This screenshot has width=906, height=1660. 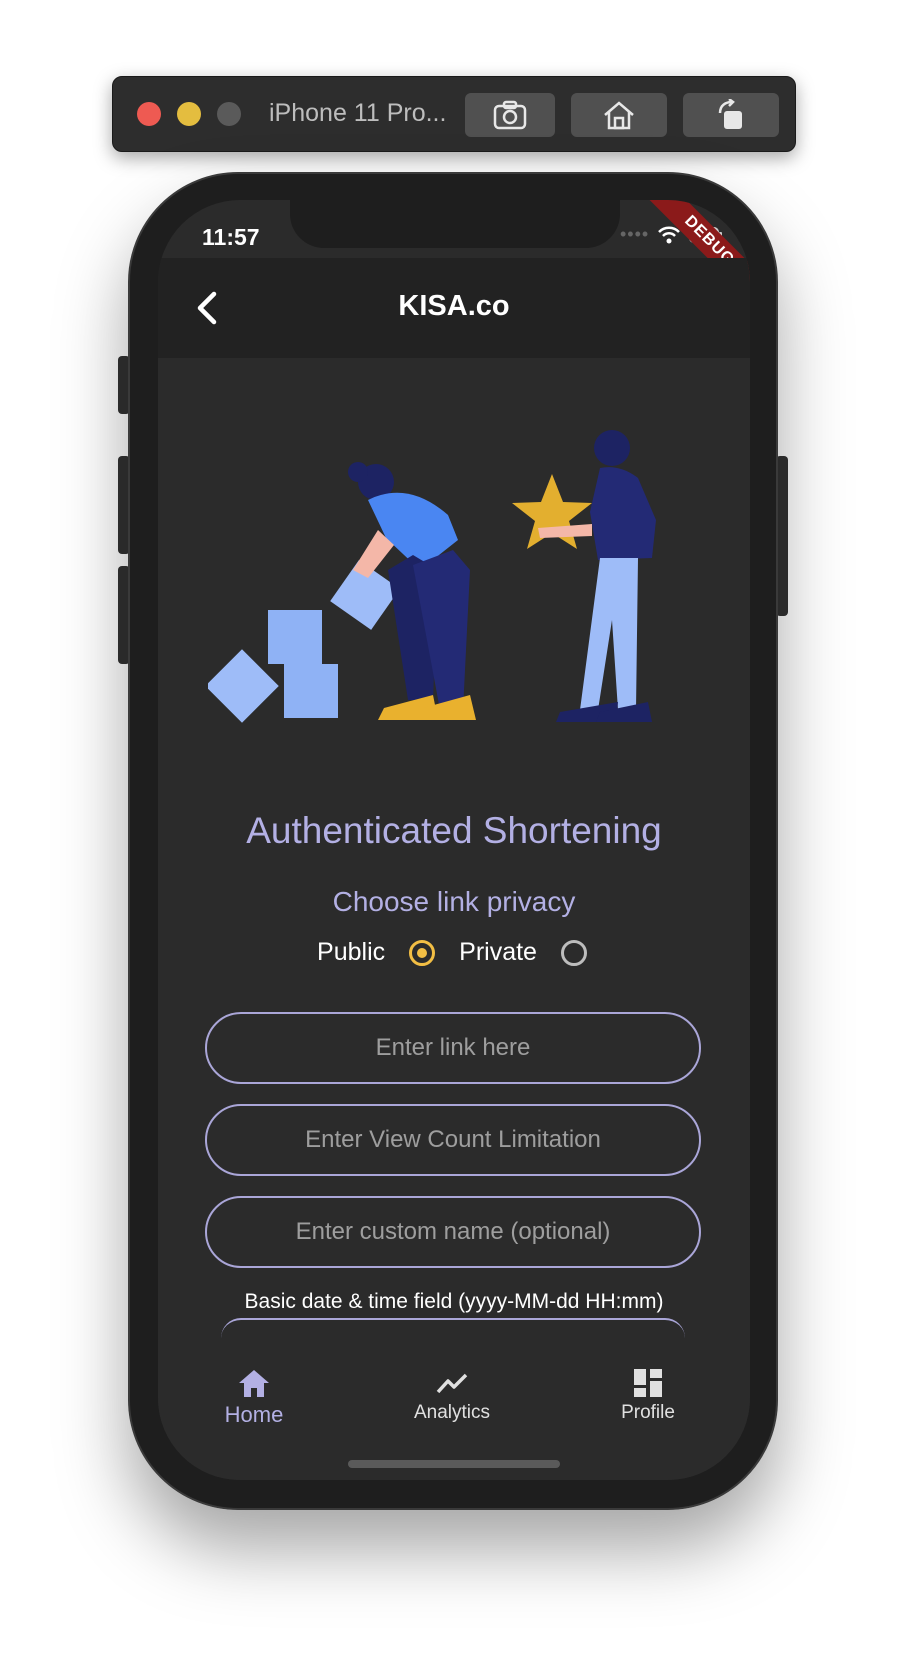 What do you see at coordinates (432, 576) in the screenshot?
I see `hero-illustration-icon` at bounding box center [432, 576].